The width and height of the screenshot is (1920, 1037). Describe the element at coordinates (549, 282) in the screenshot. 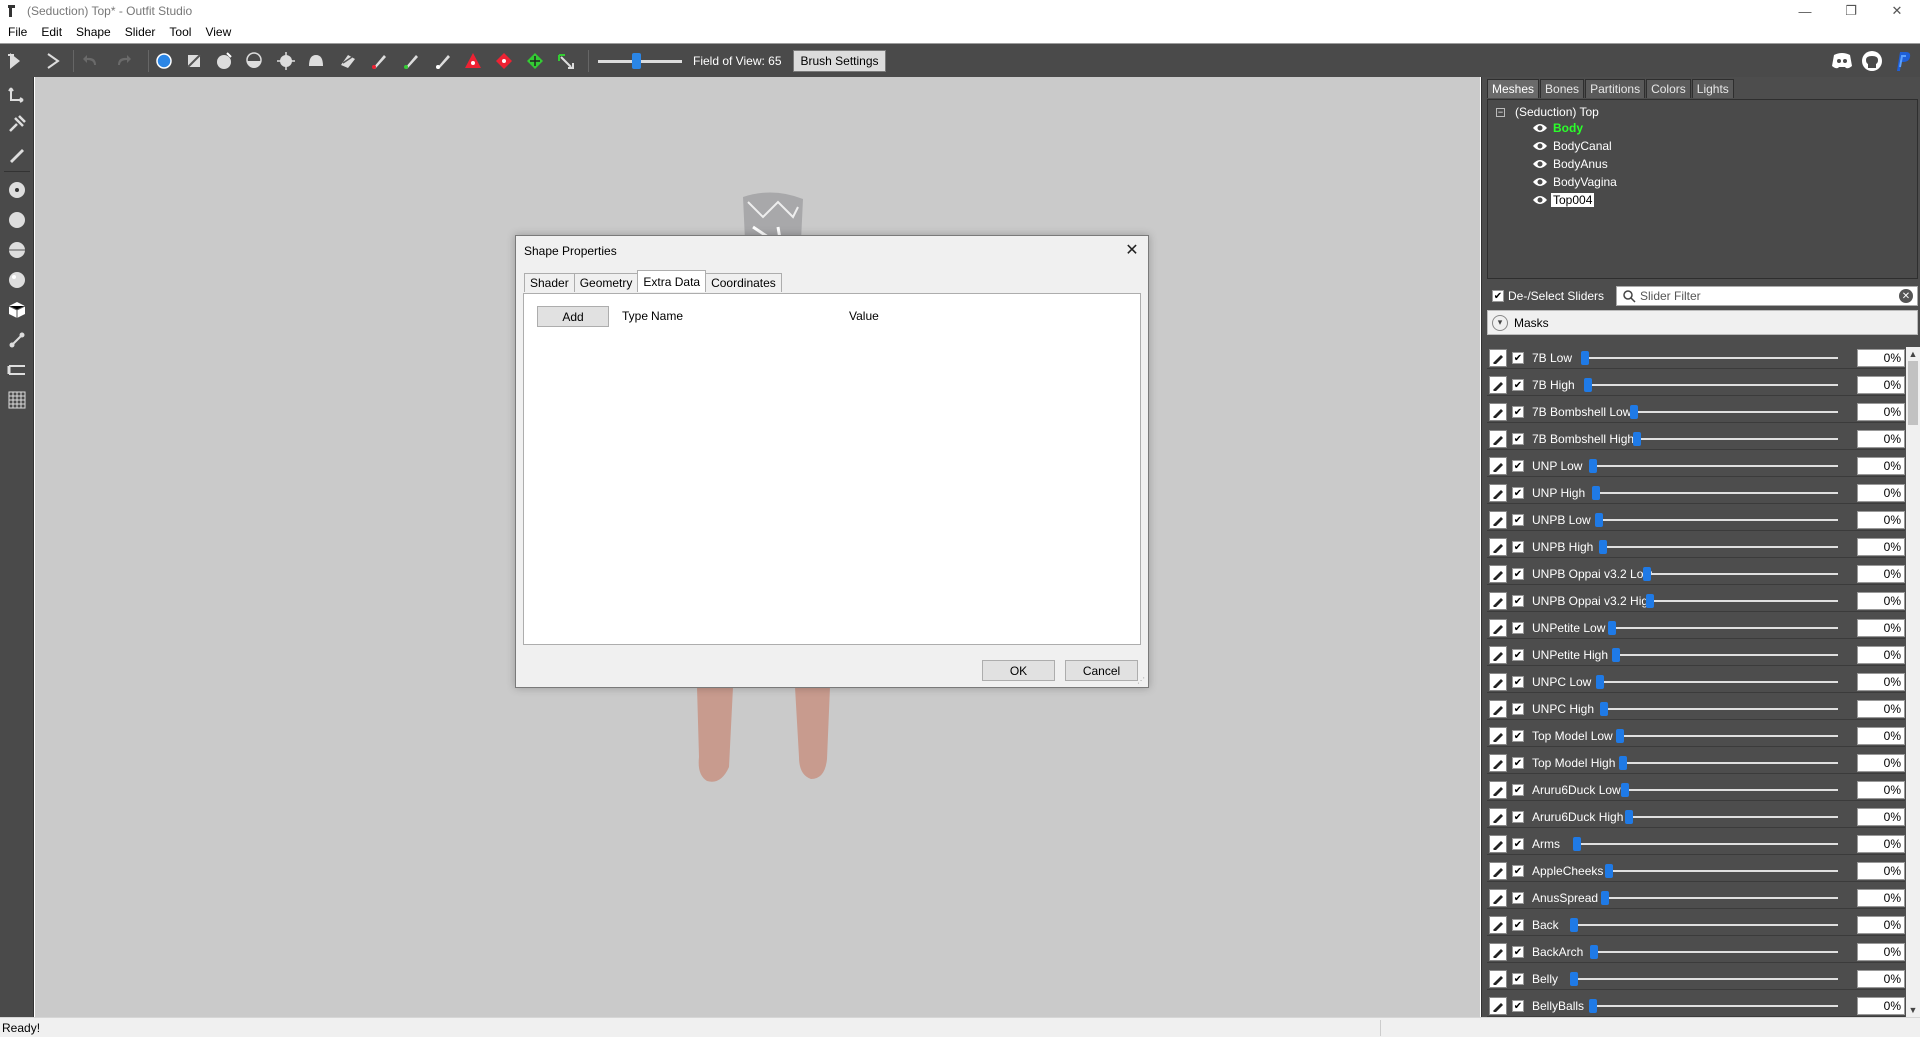

I see `tab-shader: Shader` at that location.